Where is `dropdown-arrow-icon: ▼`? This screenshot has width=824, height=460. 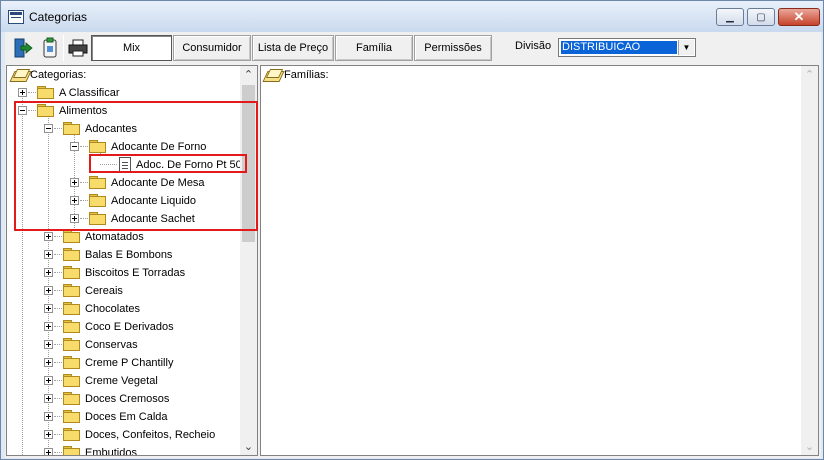
dropdown-arrow-icon: ▼ is located at coordinates (686, 47).